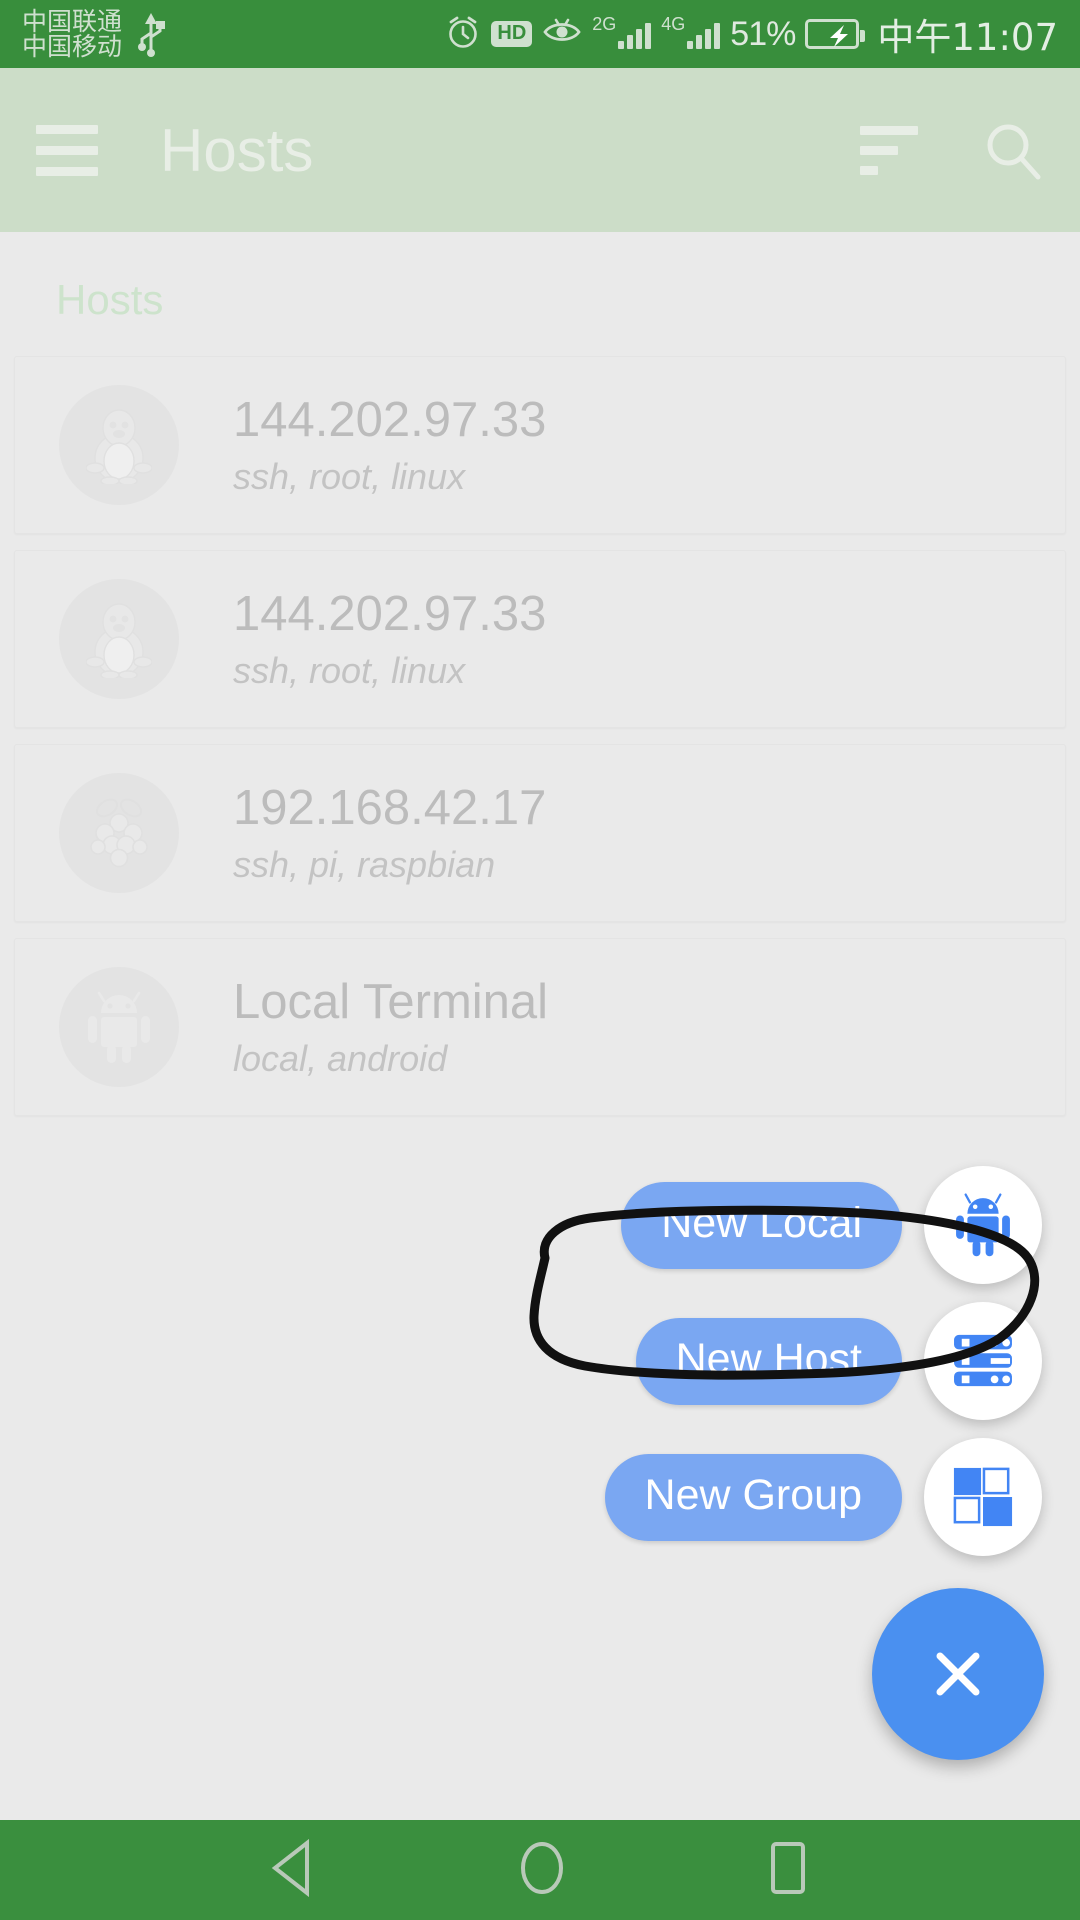 Image resolution: width=1080 pixels, height=1920 pixels. I want to click on raspberry-pi-icon, so click(119, 833).